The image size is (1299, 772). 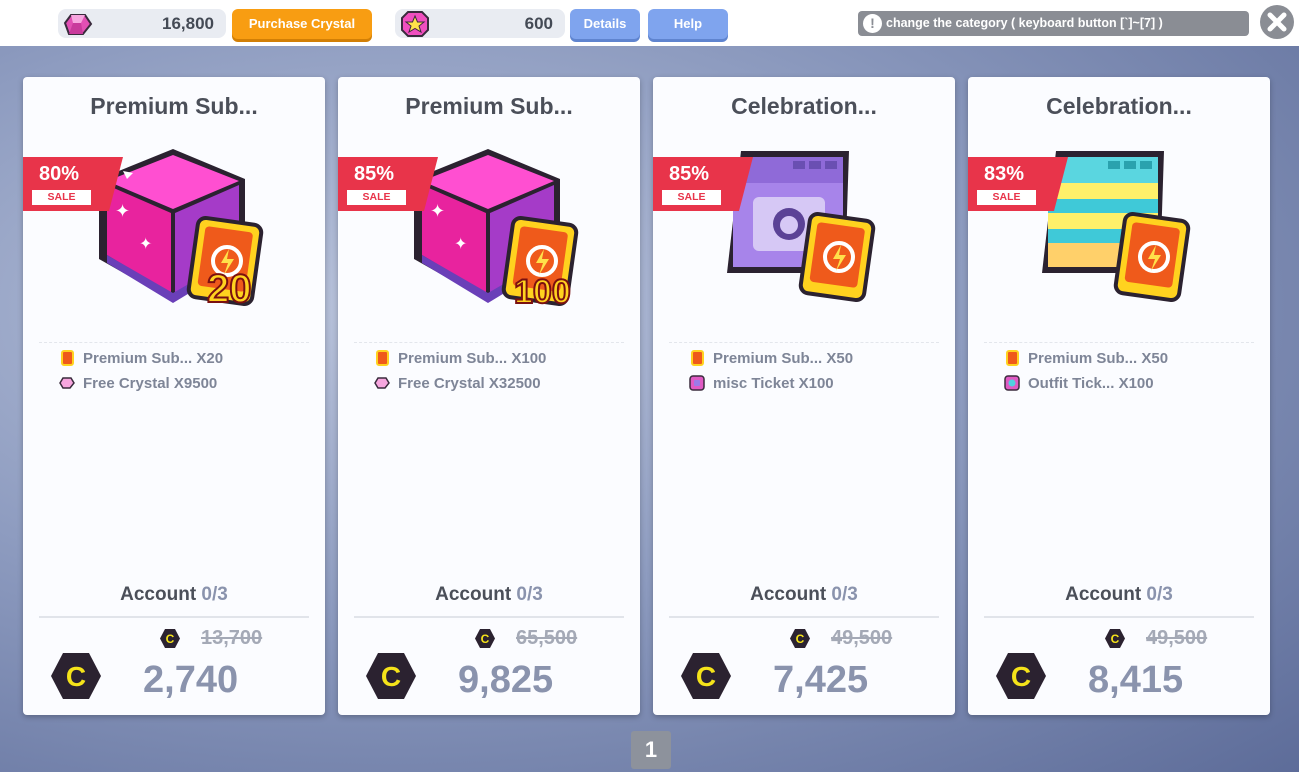 What do you see at coordinates (697, 383) in the screenshot?
I see `misc-ticket-icon` at bounding box center [697, 383].